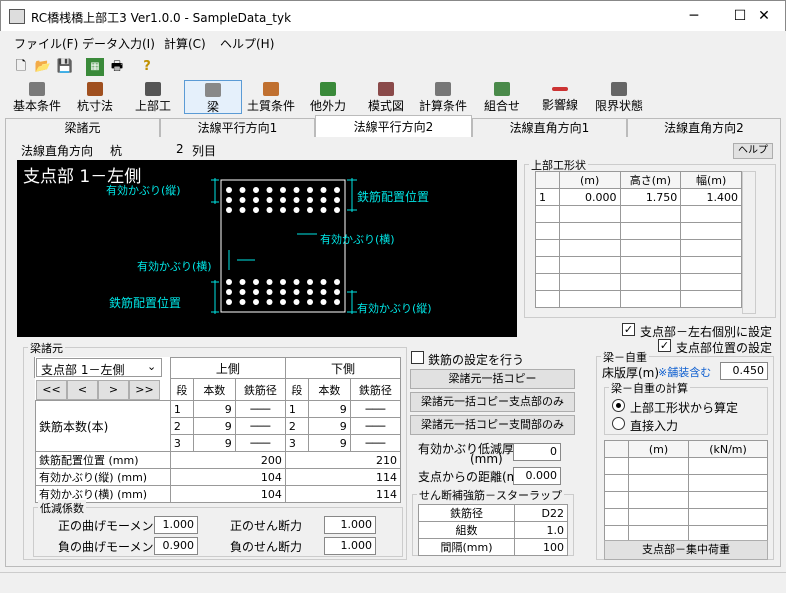 This screenshot has height=593, width=786. What do you see at coordinates (271, 97) in the screenshot?
I see `toolbar-soil: 土質条件` at bounding box center [271, 97].